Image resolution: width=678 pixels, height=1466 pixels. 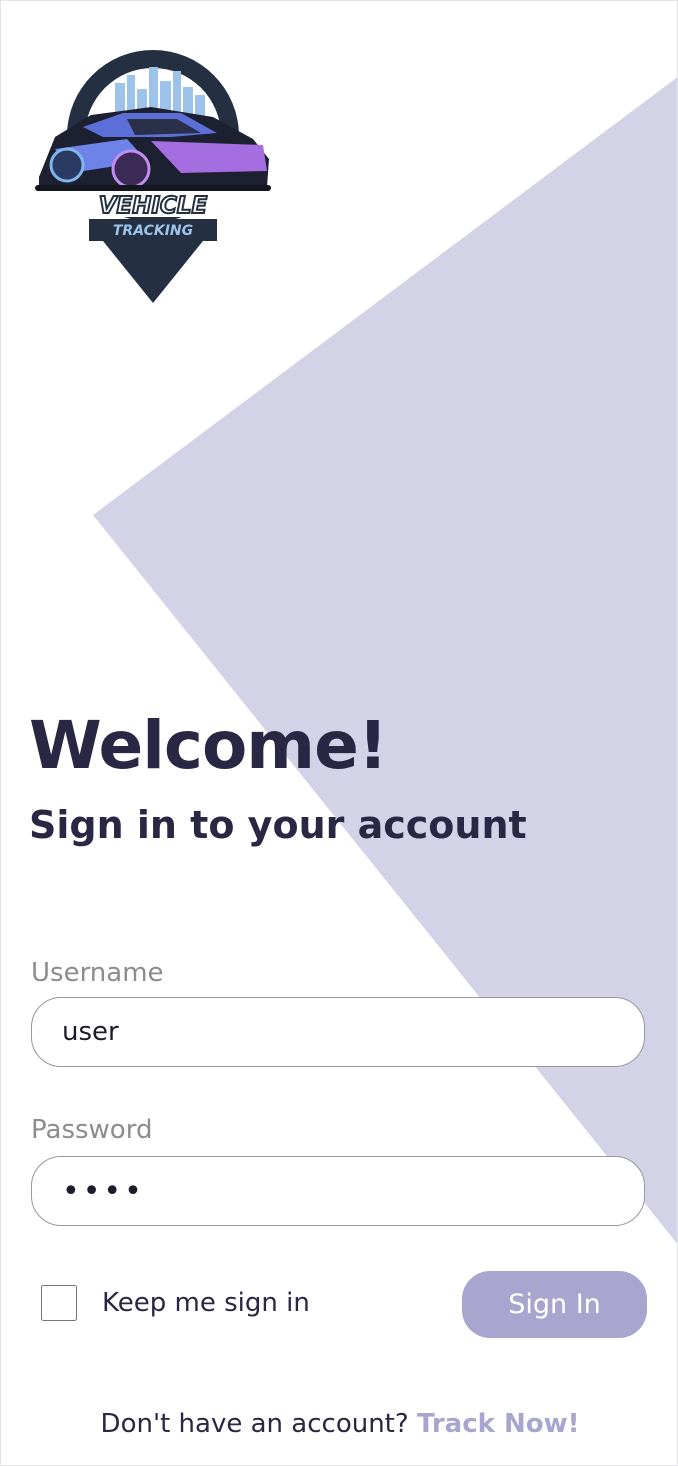 What do you see at coordinates (254, 1424) in the screenshot?
I see `signup-prompt-text: Don't have an account?` at bounding box center [254, 1424].